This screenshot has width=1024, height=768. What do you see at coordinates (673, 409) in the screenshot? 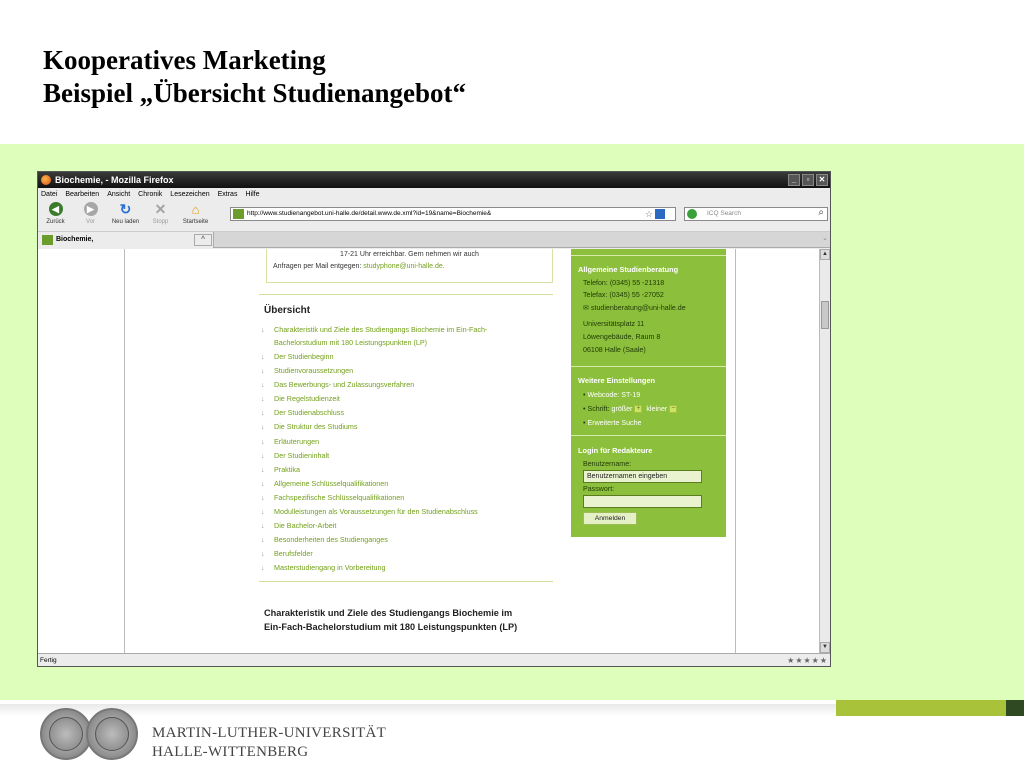
I see `minus-icon: −` at bounding box center [673, 409].